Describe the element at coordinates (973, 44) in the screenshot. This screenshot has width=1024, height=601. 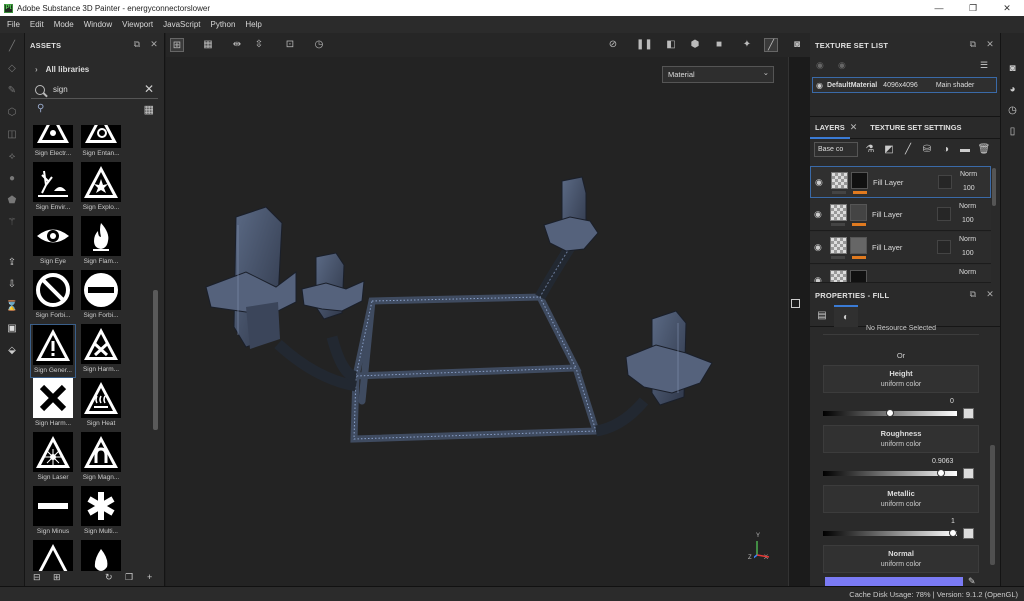
I see `undock-icon: ⧉` at that location.